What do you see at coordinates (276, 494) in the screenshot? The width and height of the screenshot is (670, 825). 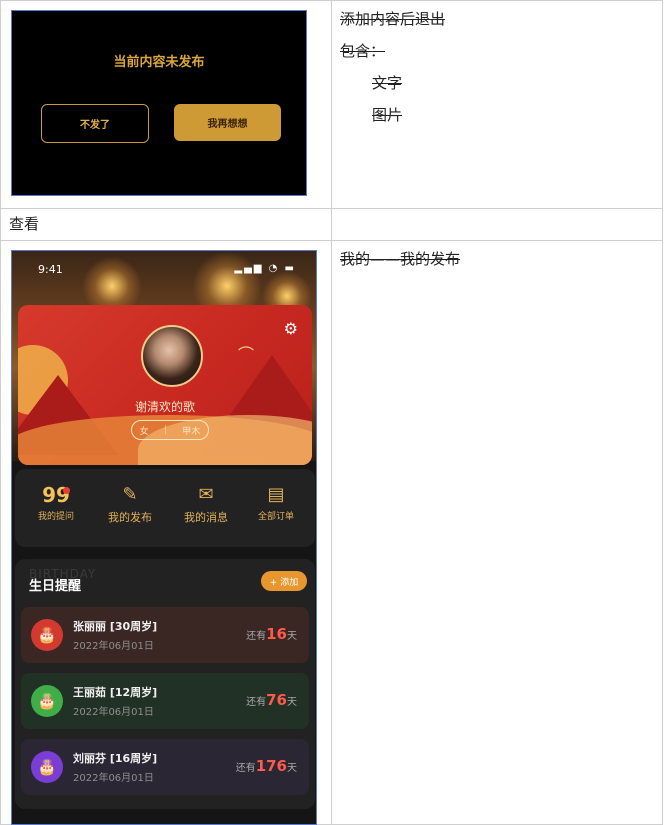 I see `clipboard-icon: ▤` at bounding box center [276, 494].